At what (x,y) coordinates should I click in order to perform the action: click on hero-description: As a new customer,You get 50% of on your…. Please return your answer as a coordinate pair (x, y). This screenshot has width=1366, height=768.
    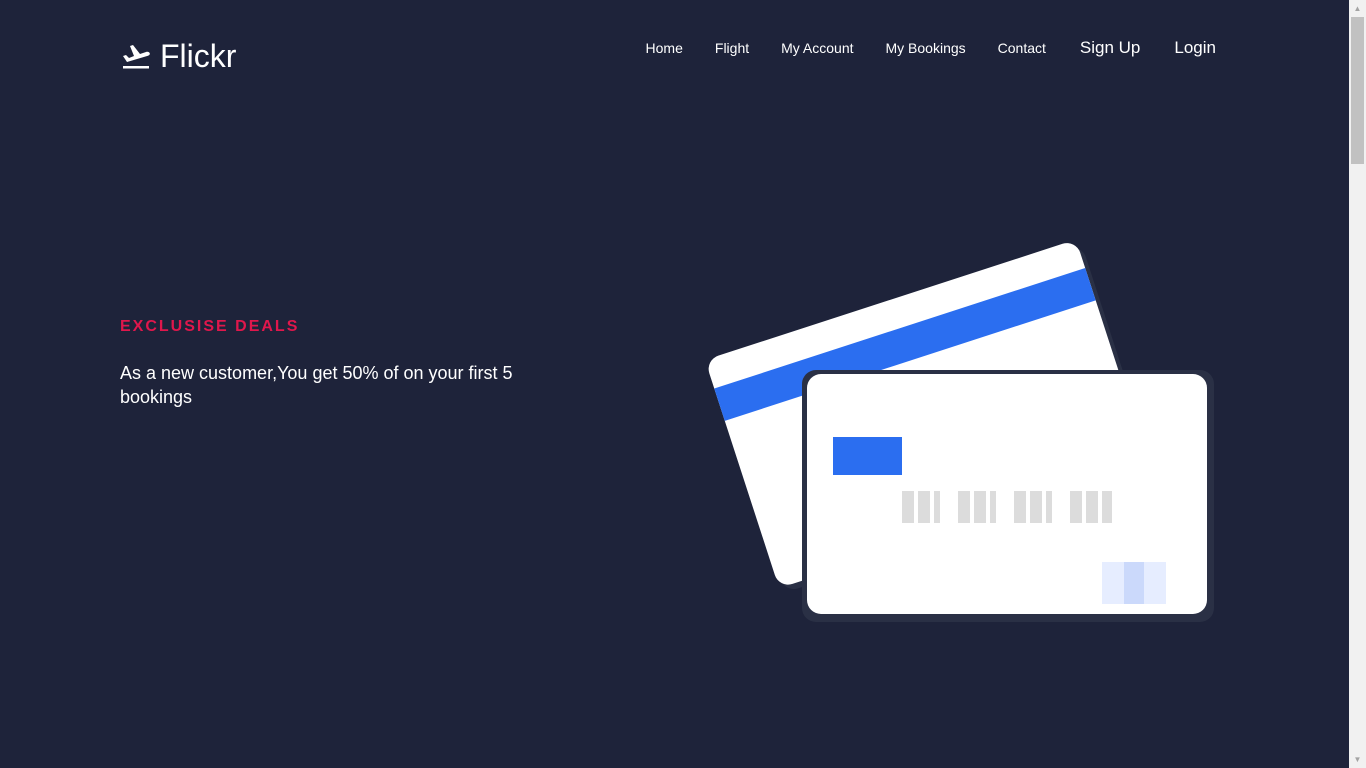
    Looking at the image, I should click on (316, 385).